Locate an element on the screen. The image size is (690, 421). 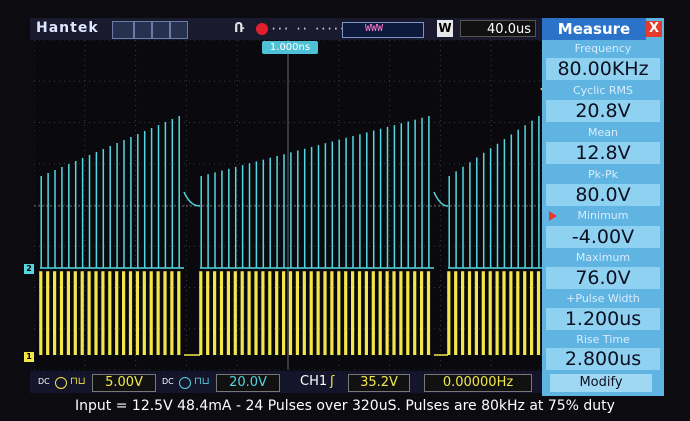
measure-value-pulse-width: 1.200us is located at coordinates (603, 319).